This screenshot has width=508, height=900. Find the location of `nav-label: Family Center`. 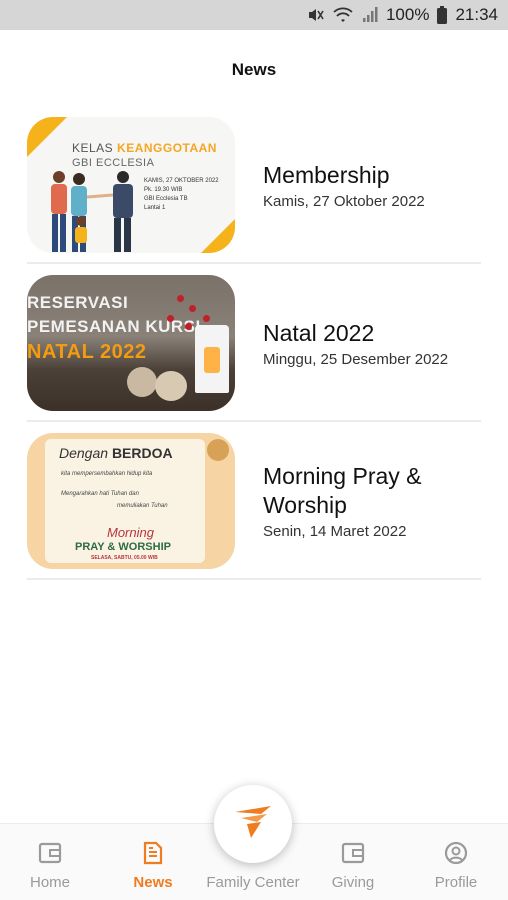

nav-label: Family Center is located at coordinates (253, 882).